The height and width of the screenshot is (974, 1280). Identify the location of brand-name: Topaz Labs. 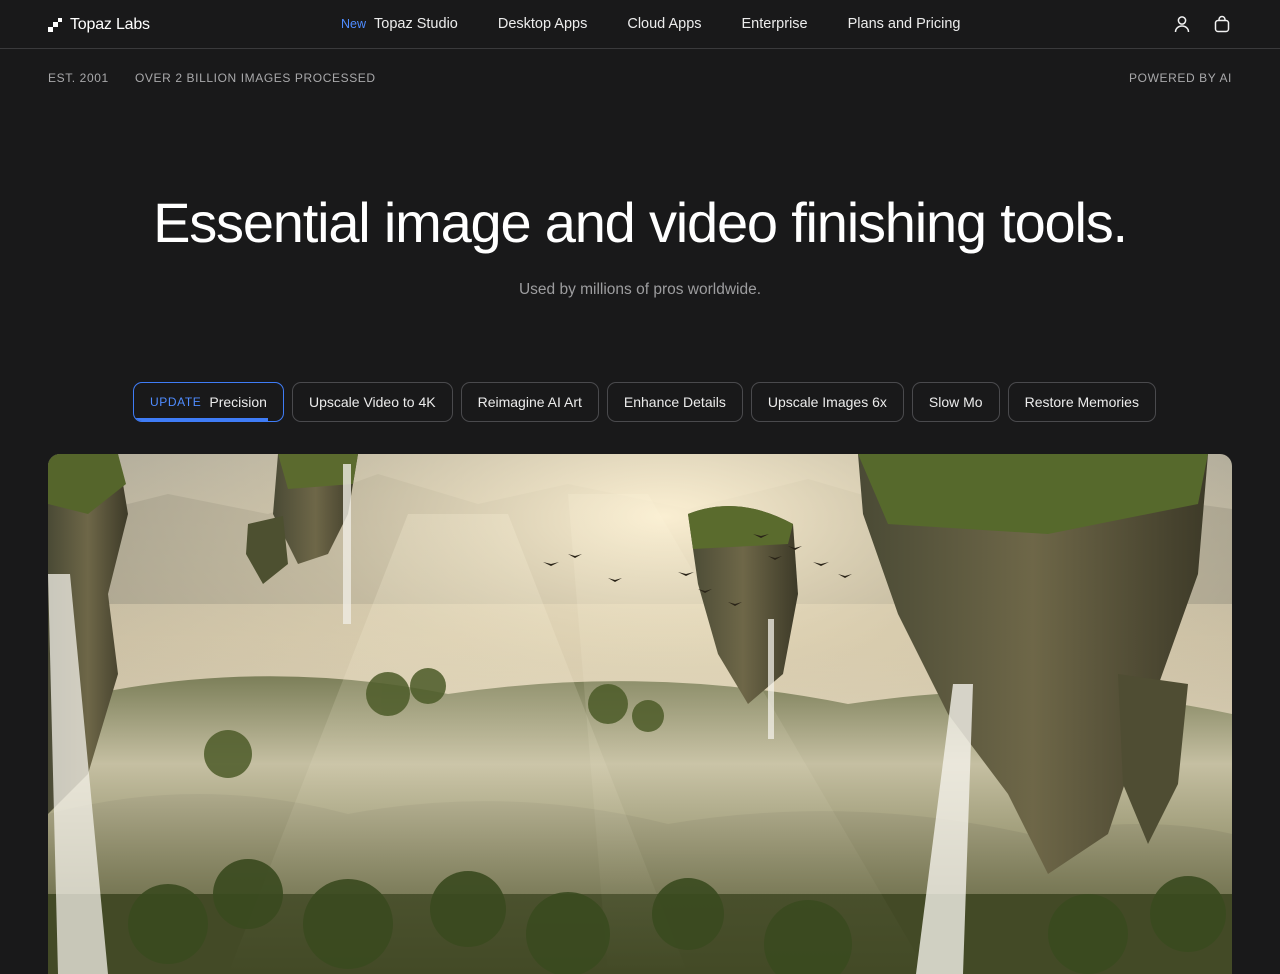
(110, 24).